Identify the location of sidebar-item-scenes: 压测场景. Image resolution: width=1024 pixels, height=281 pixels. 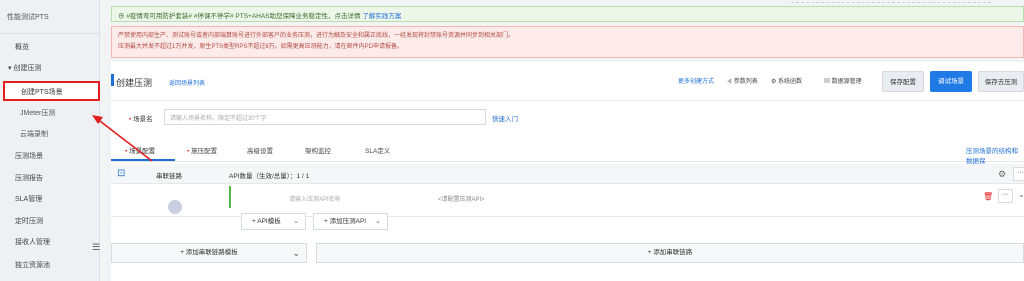
(50, 157).